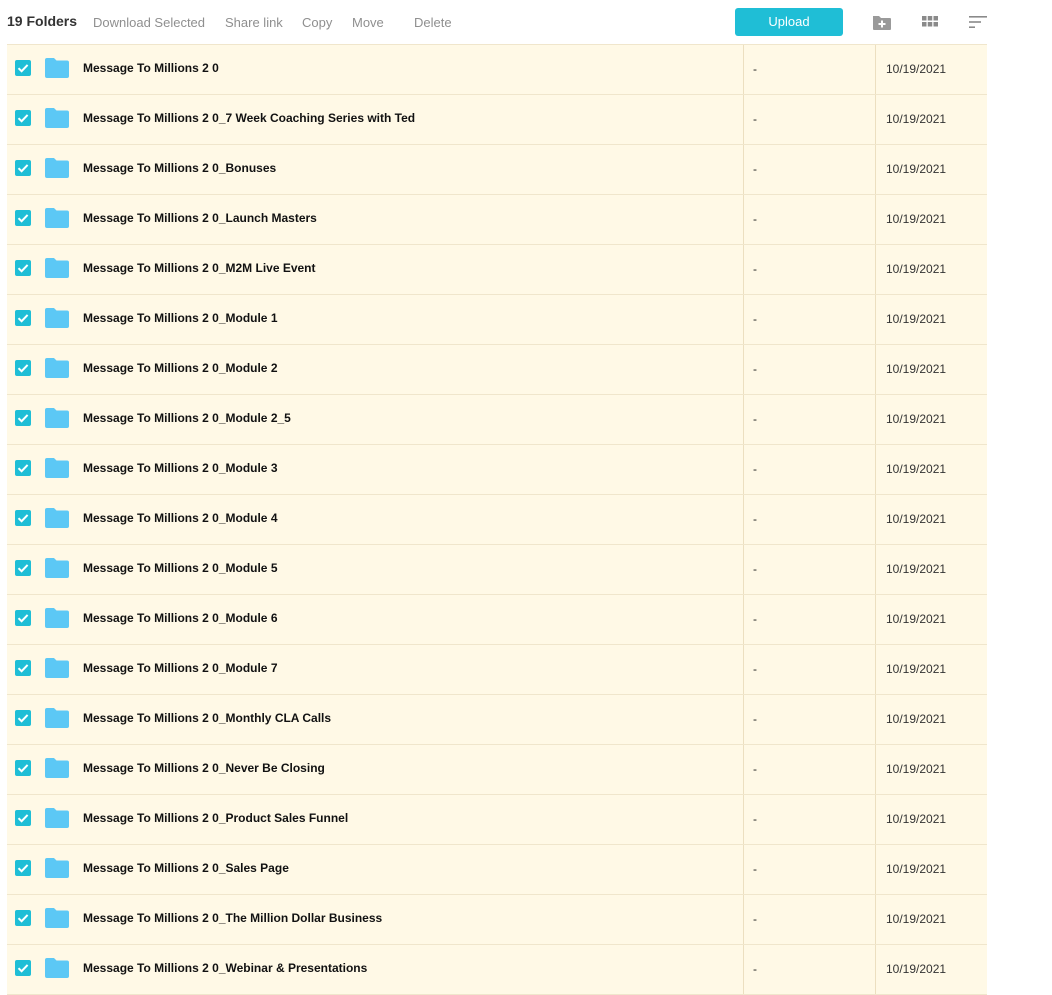  Describe the element at coordinates (368, 22) in the screenshot. I see `move-button: Move` at that location.